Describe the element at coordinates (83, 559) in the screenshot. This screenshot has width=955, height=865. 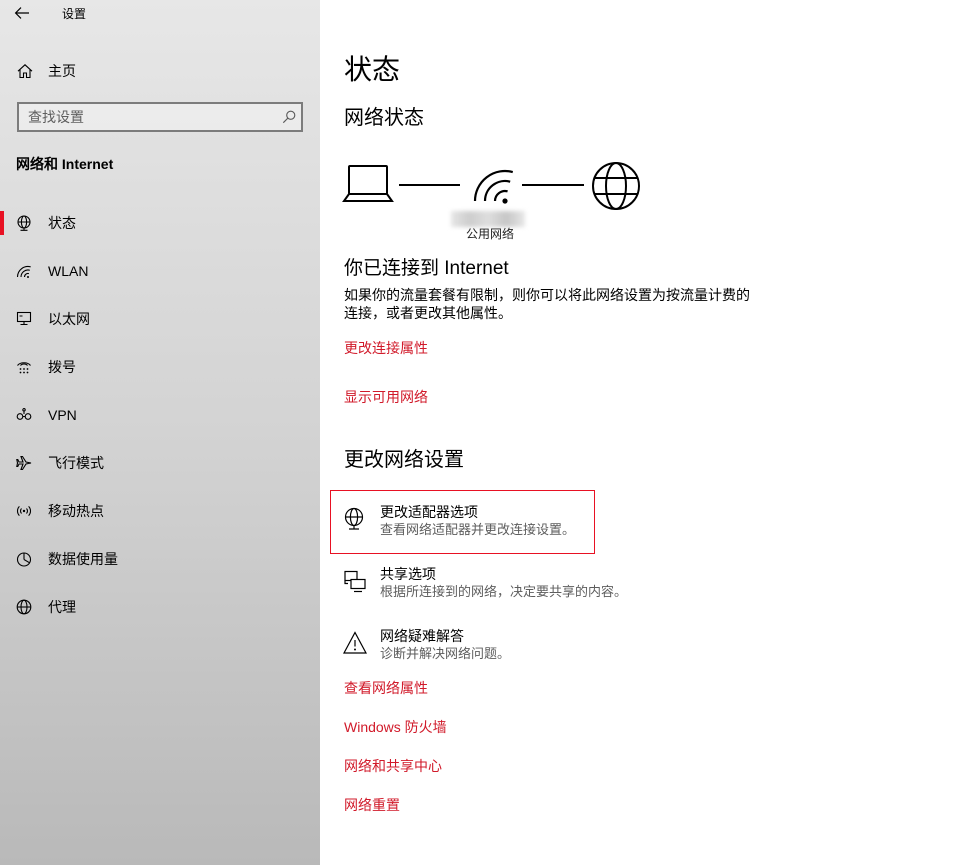
I see `sidebar-item-label: 数据使用量` at that location.